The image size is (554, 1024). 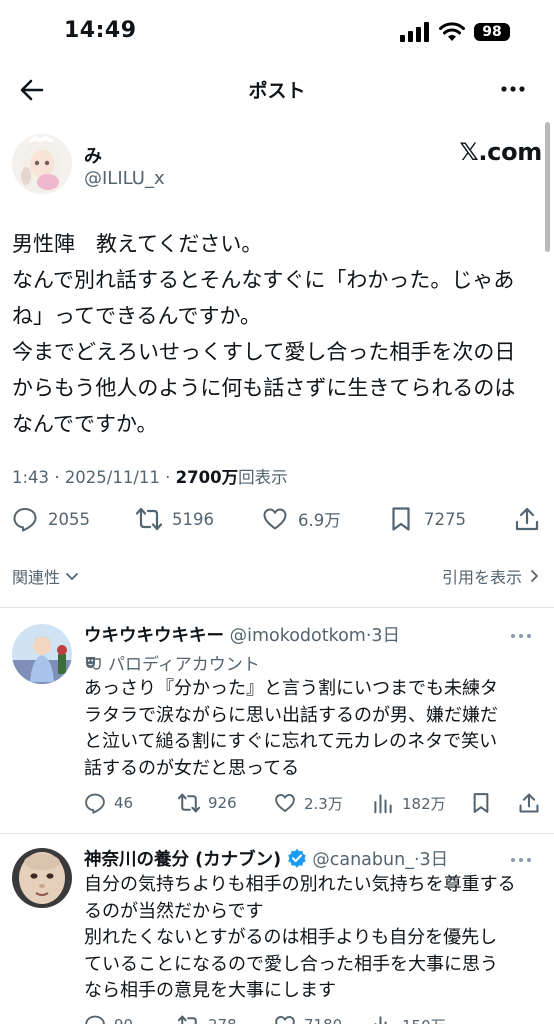 I want to click on views-label: 回表示, so click(x=263, y=477).